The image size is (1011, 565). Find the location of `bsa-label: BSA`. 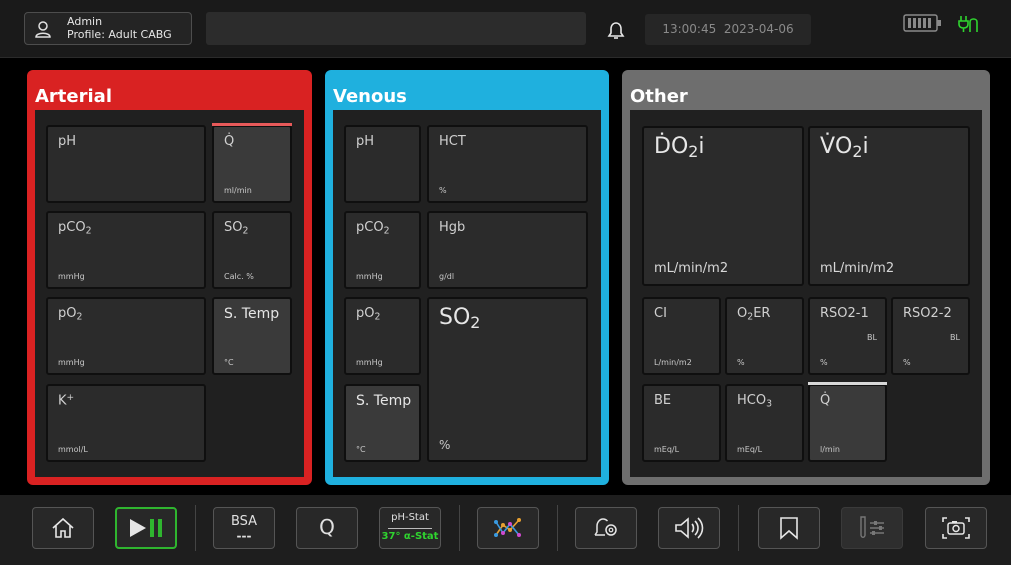

bsa-label: BSA is located at coordinates (244, 521).